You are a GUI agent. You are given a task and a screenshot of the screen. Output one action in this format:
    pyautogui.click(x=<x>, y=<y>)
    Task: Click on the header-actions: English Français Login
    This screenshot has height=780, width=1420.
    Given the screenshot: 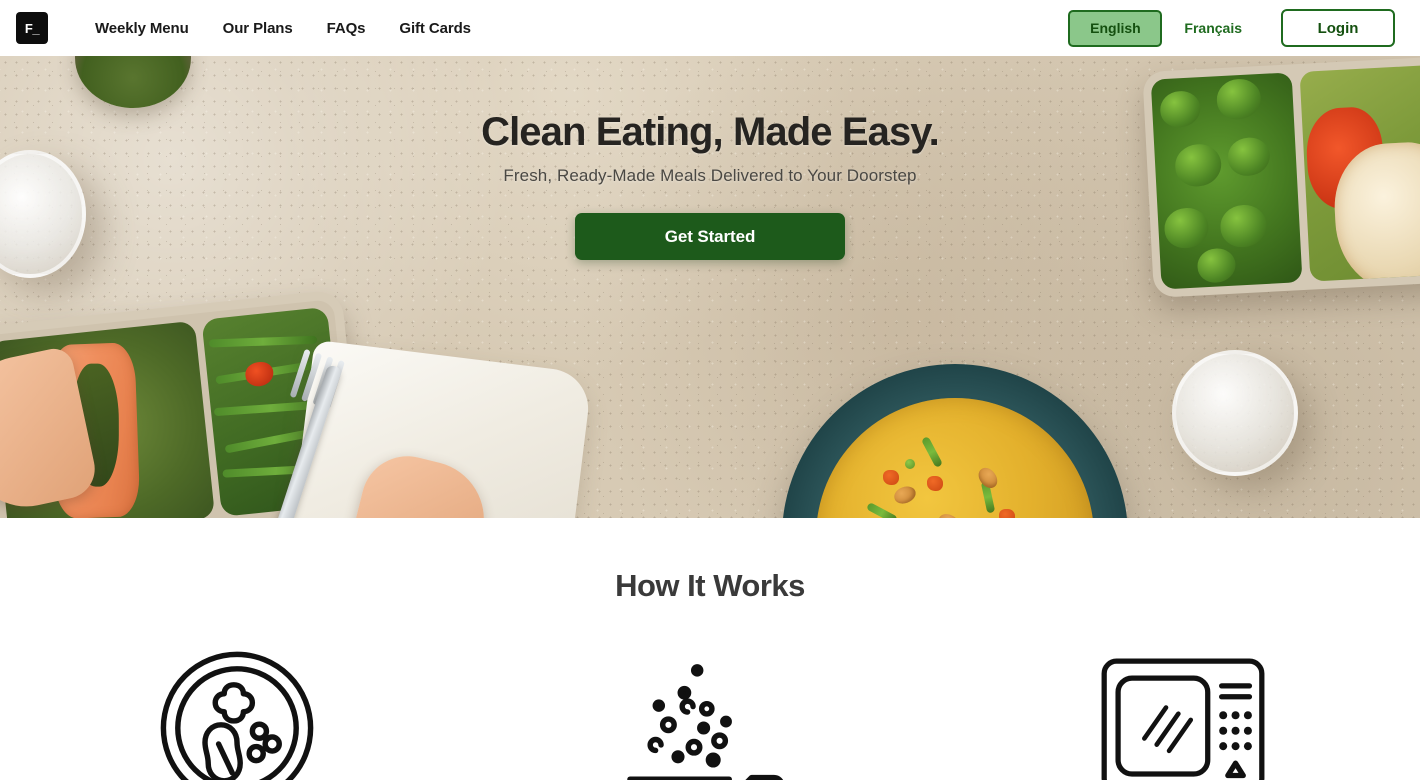 What is the action you would take?
    pyautogui.click(x=1244, y=28)
    